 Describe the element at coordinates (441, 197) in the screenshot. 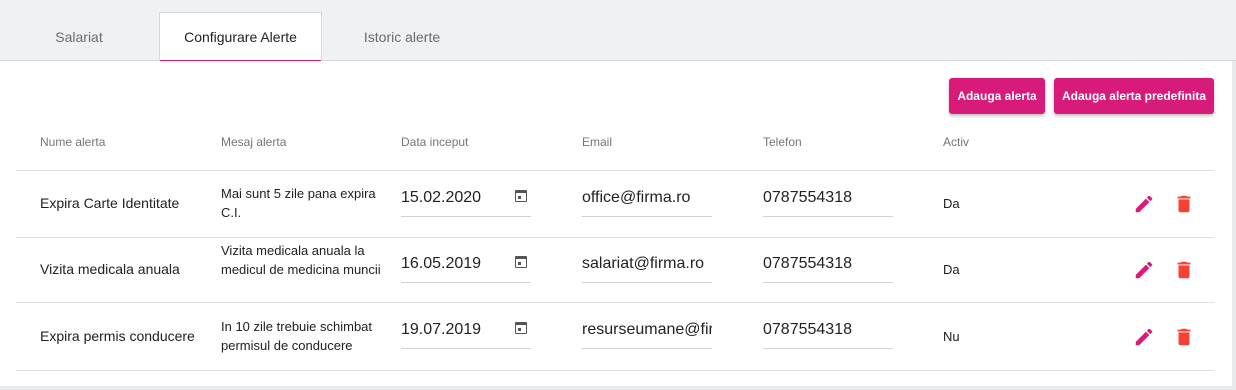

I see `date-value: 15.02.2020` at that location.